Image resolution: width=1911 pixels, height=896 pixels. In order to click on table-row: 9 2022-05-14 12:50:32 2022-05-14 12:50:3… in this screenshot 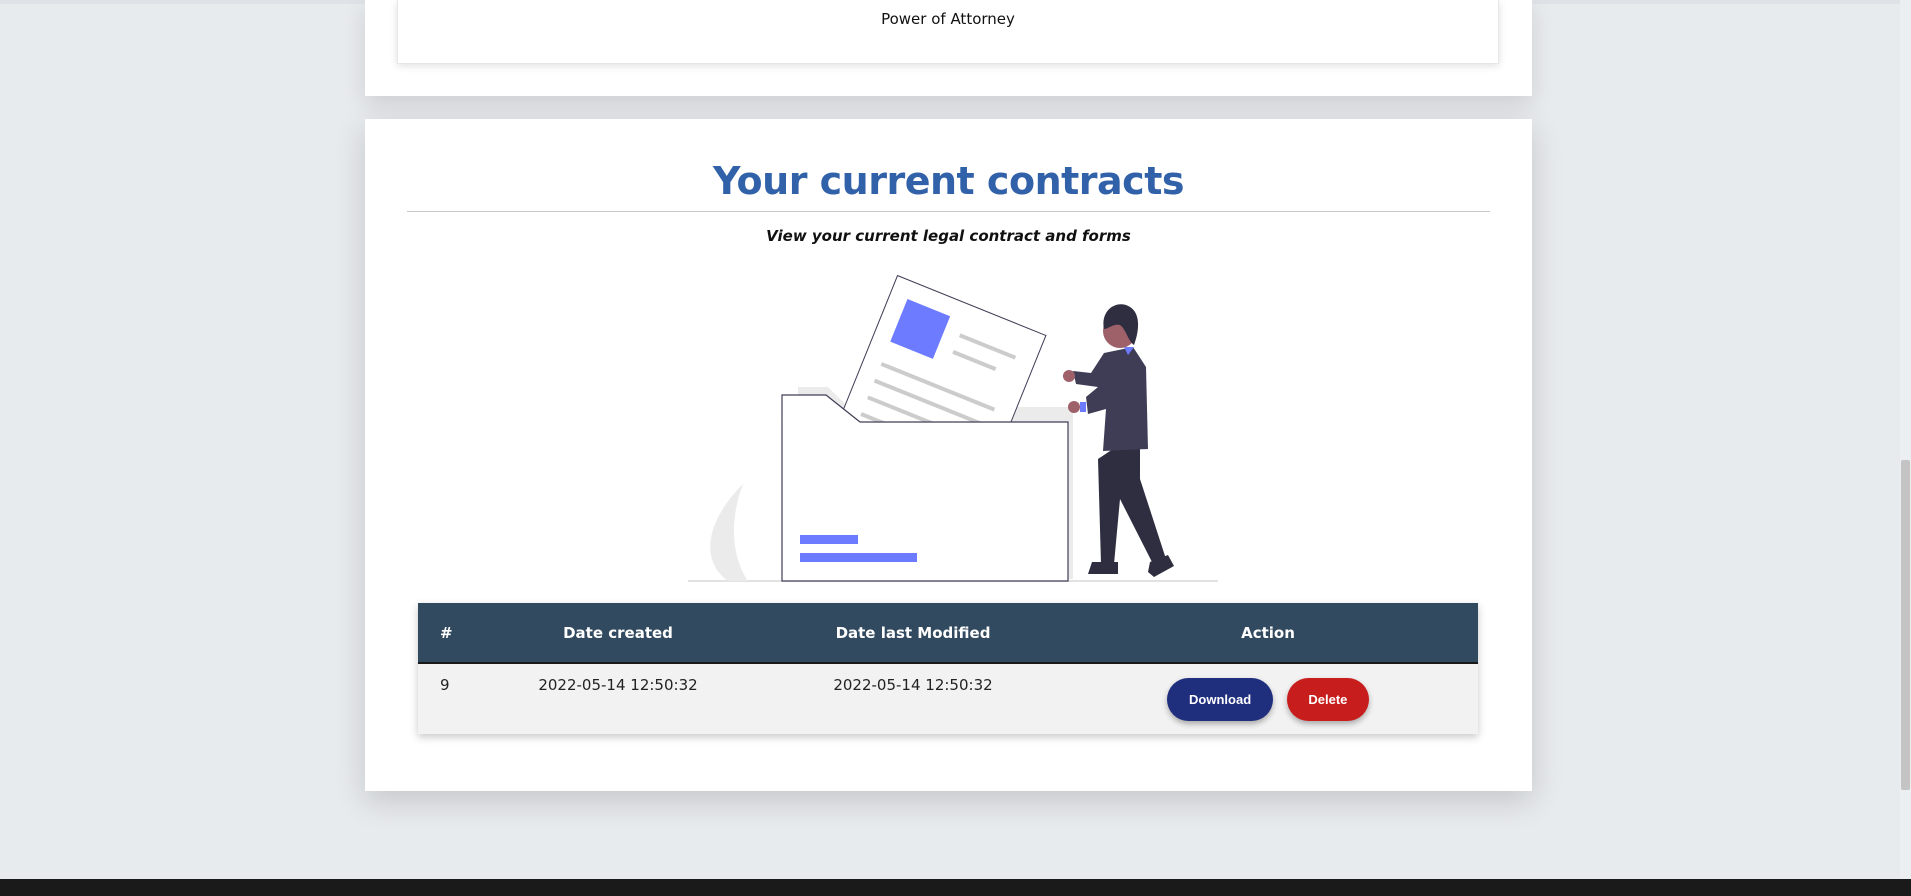, I will do `click(948, 698)`.